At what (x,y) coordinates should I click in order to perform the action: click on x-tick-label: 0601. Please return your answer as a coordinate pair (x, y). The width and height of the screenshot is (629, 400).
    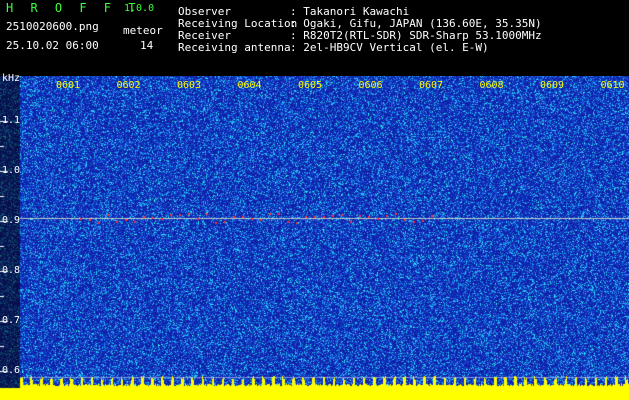
    Looking at the image, I should click on (68, 85).